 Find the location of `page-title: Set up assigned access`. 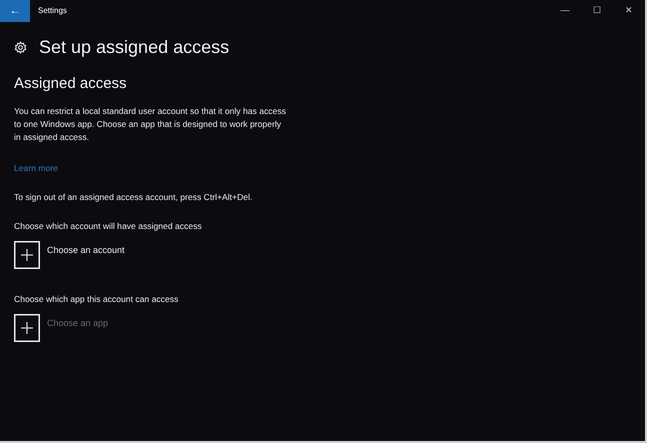

page-title: Set up assigned access is located at coordinates (134, 47).